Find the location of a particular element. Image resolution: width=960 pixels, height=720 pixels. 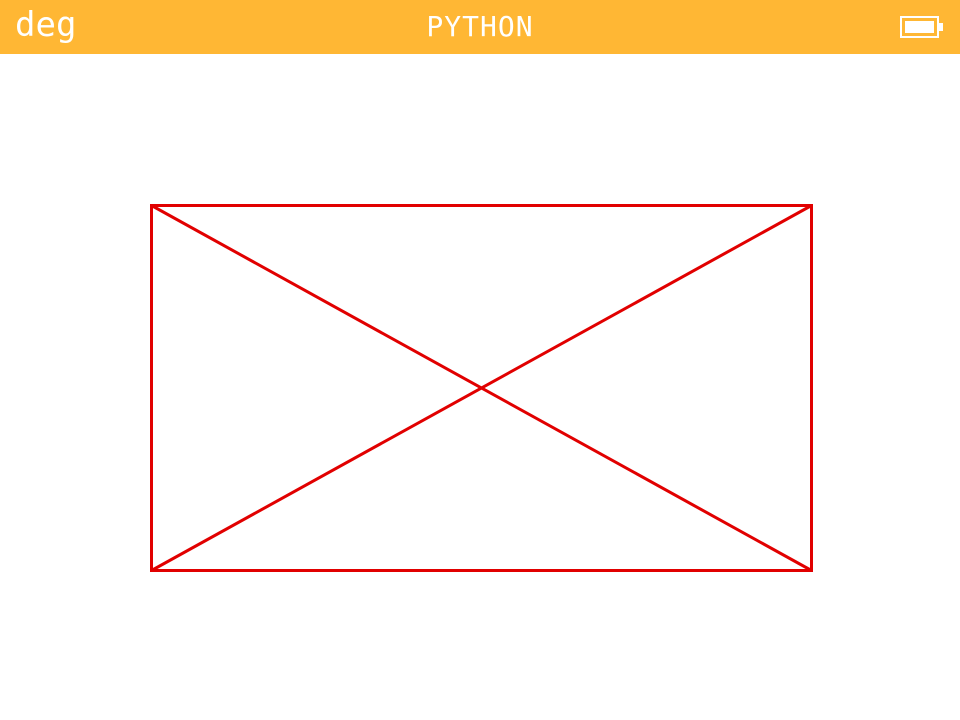

app-title: PYTHON is located at coordinates (480, 26).